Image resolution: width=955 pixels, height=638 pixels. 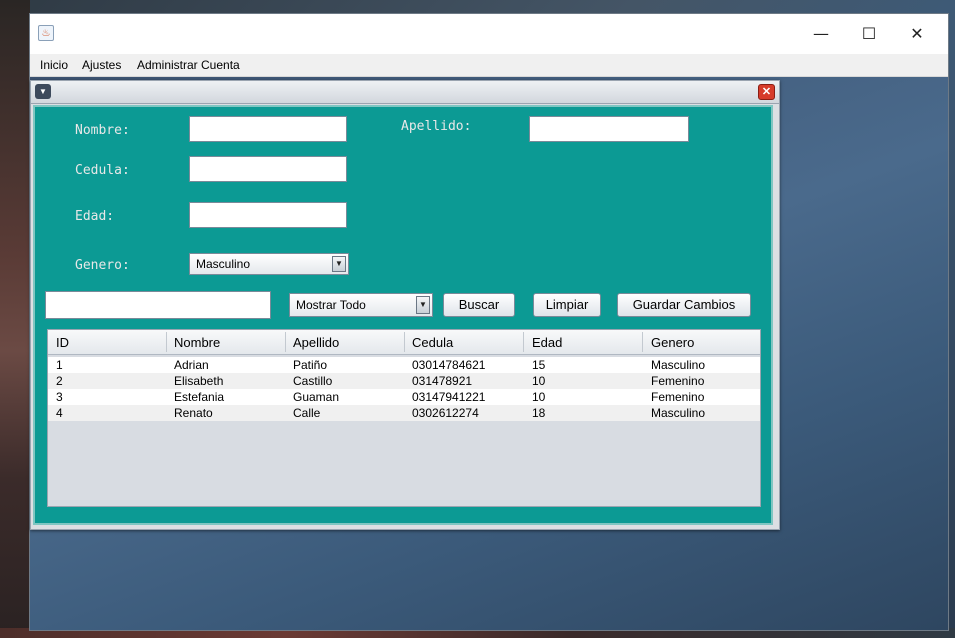 What do you see at coordinates (193, 413) in the screenshot?
I see `cell-nombre: Renato` at bounding box center [193, 413].